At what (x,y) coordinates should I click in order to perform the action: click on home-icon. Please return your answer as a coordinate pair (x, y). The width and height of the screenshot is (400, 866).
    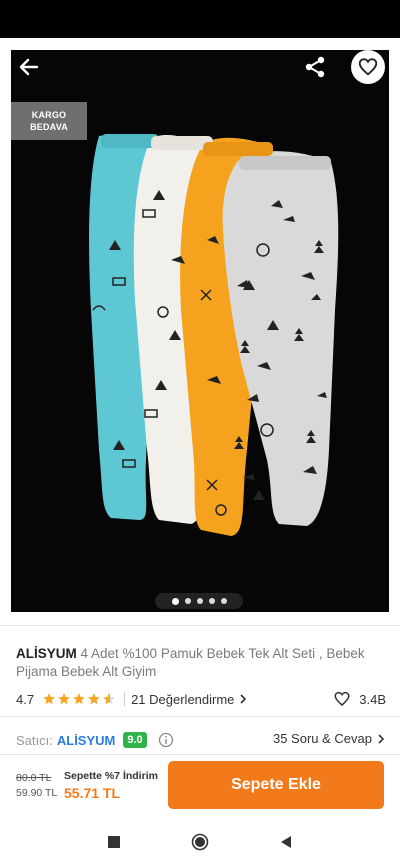
    Looking at the image, I should click on (200, 842).